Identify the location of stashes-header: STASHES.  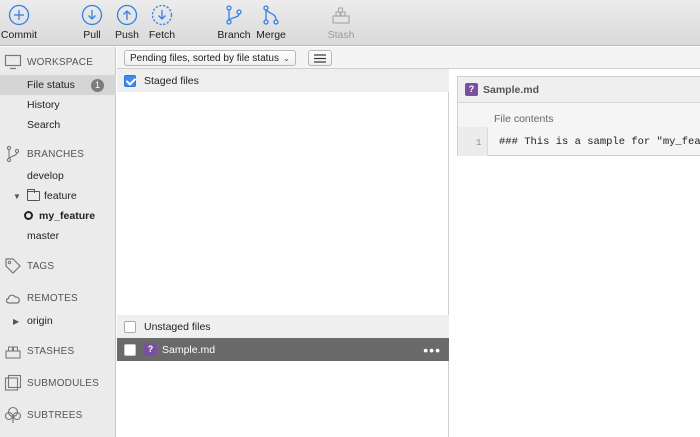
(51, 351).